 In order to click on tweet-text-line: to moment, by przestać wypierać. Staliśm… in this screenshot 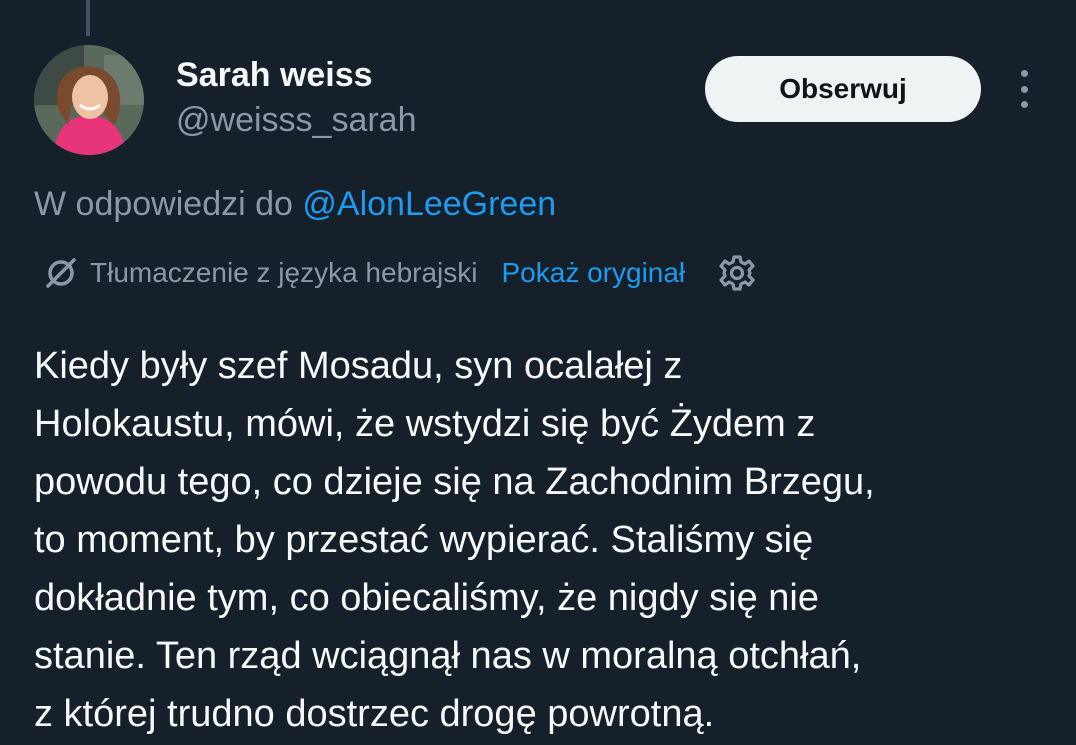, I will do `click(424, 540)`.